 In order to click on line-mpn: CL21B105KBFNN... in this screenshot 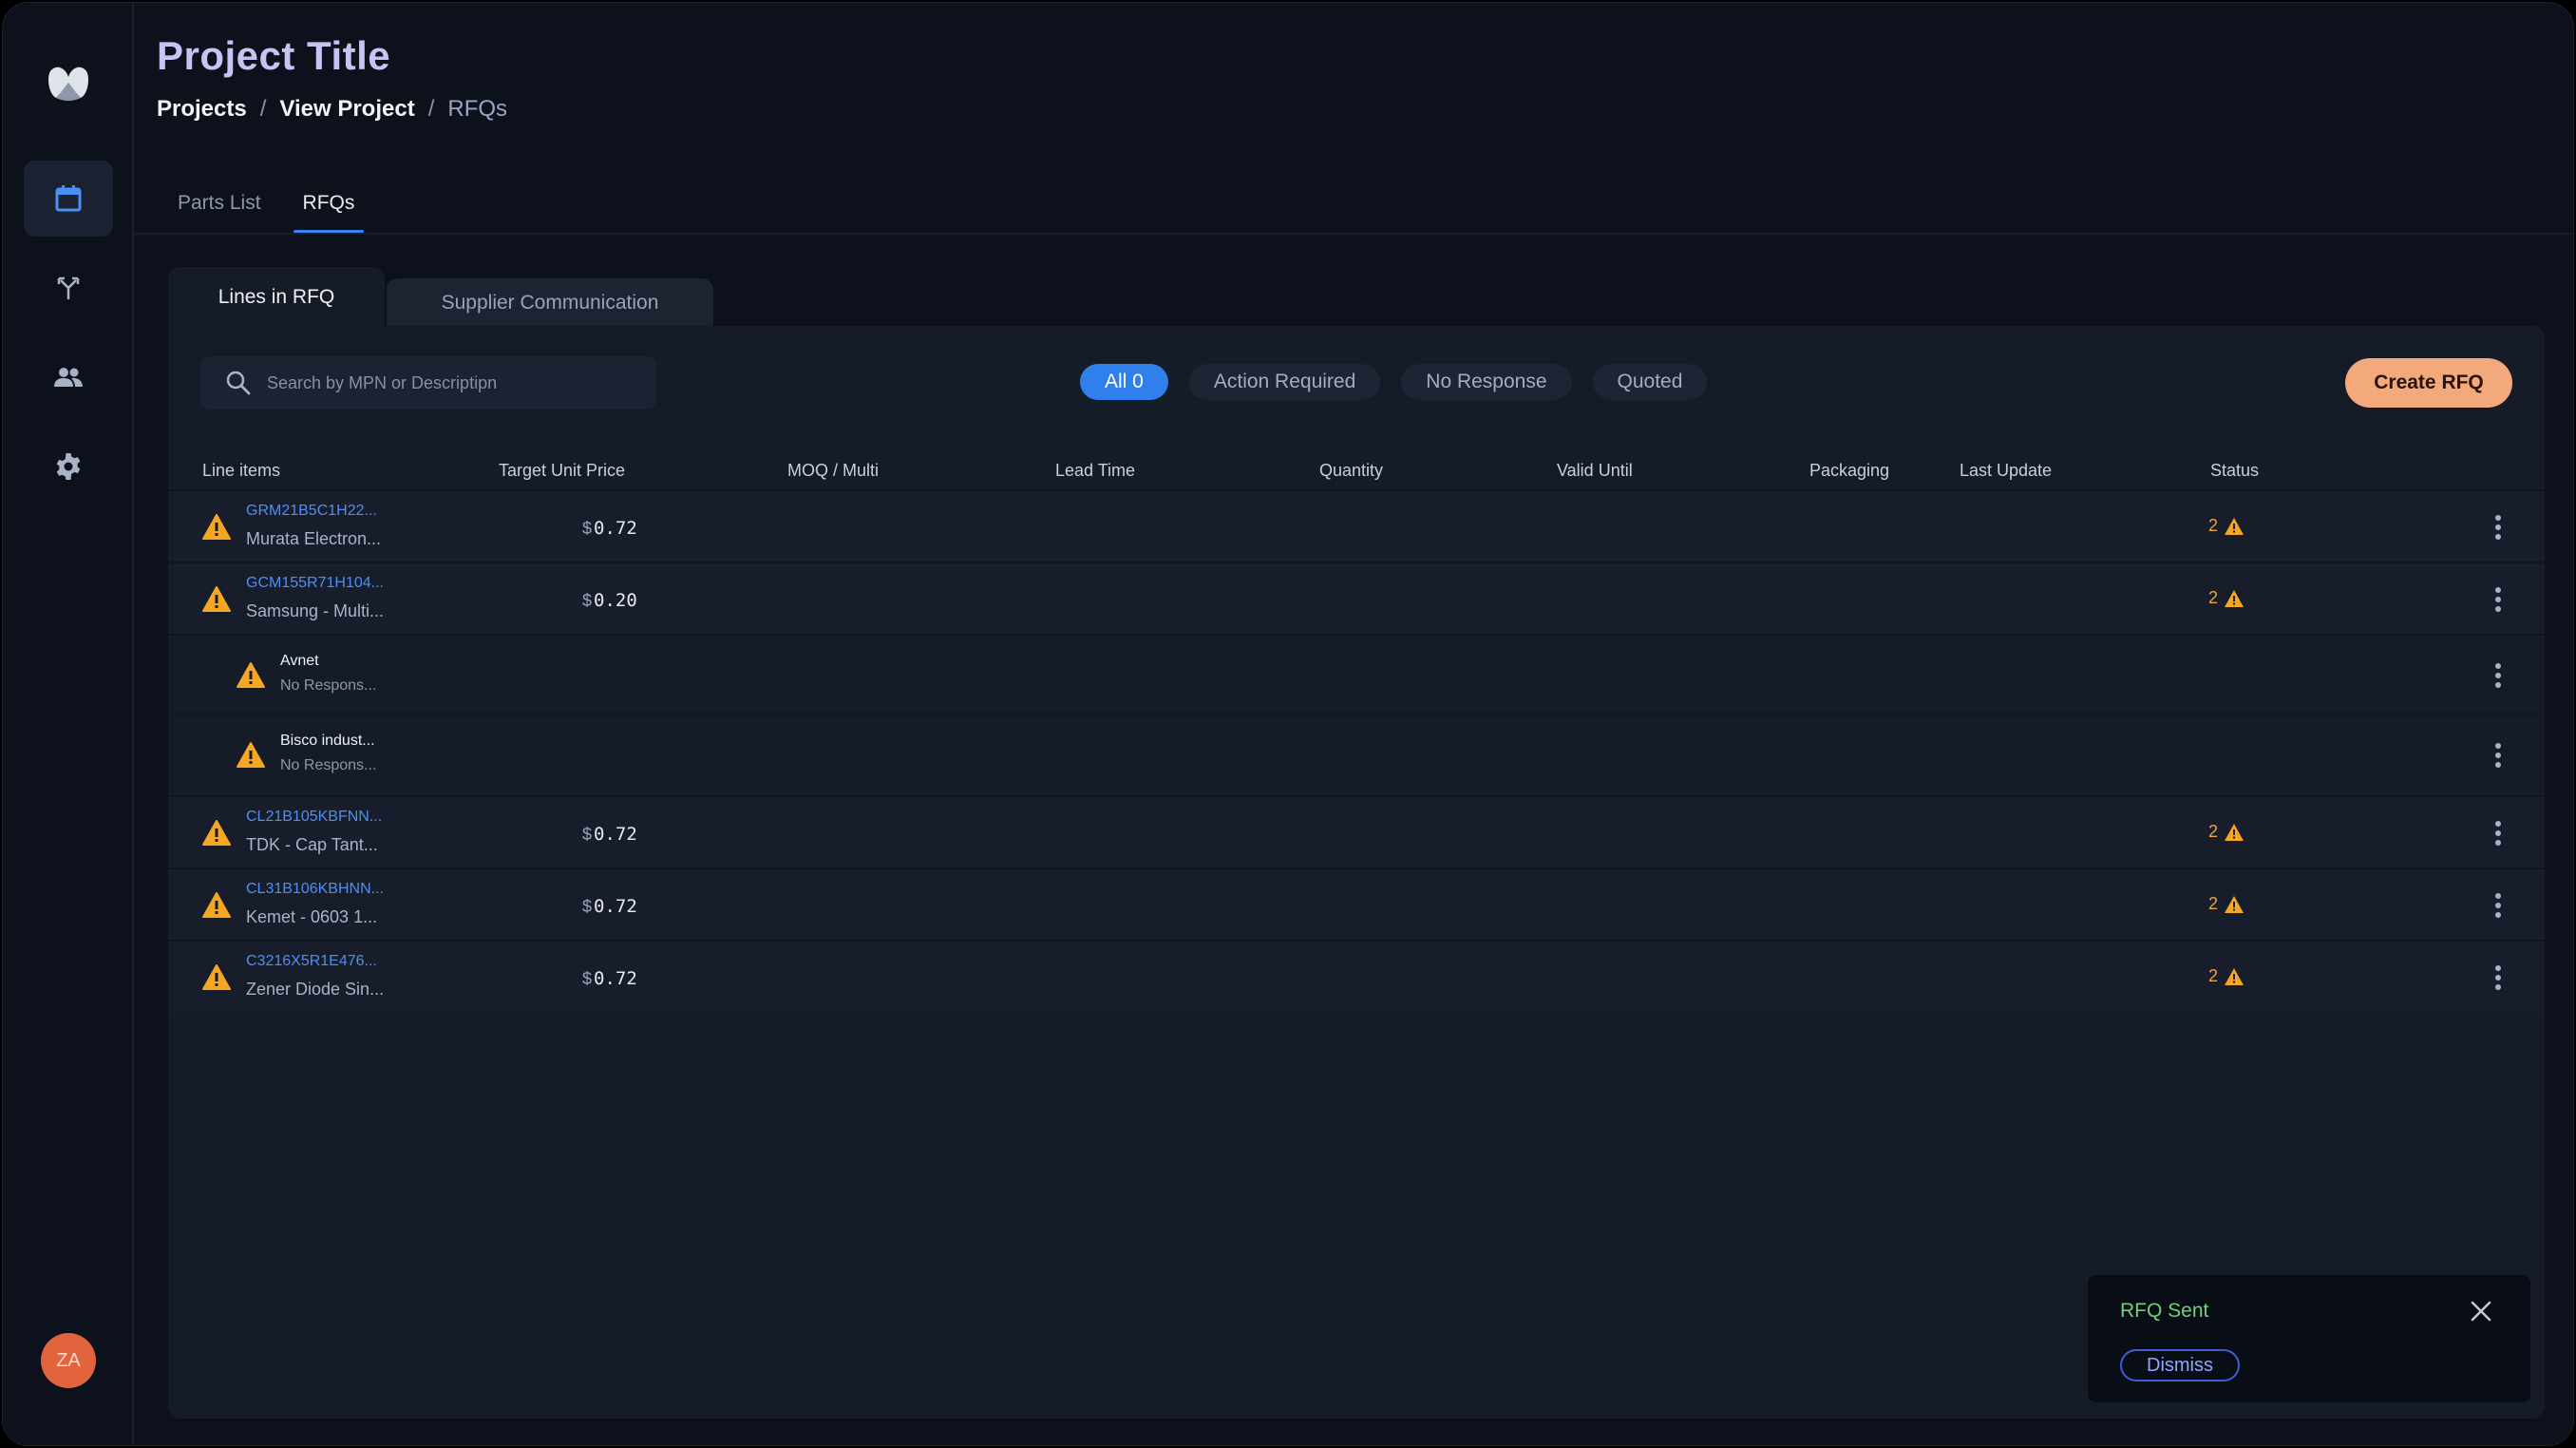, I will do `click(314, 817)`.